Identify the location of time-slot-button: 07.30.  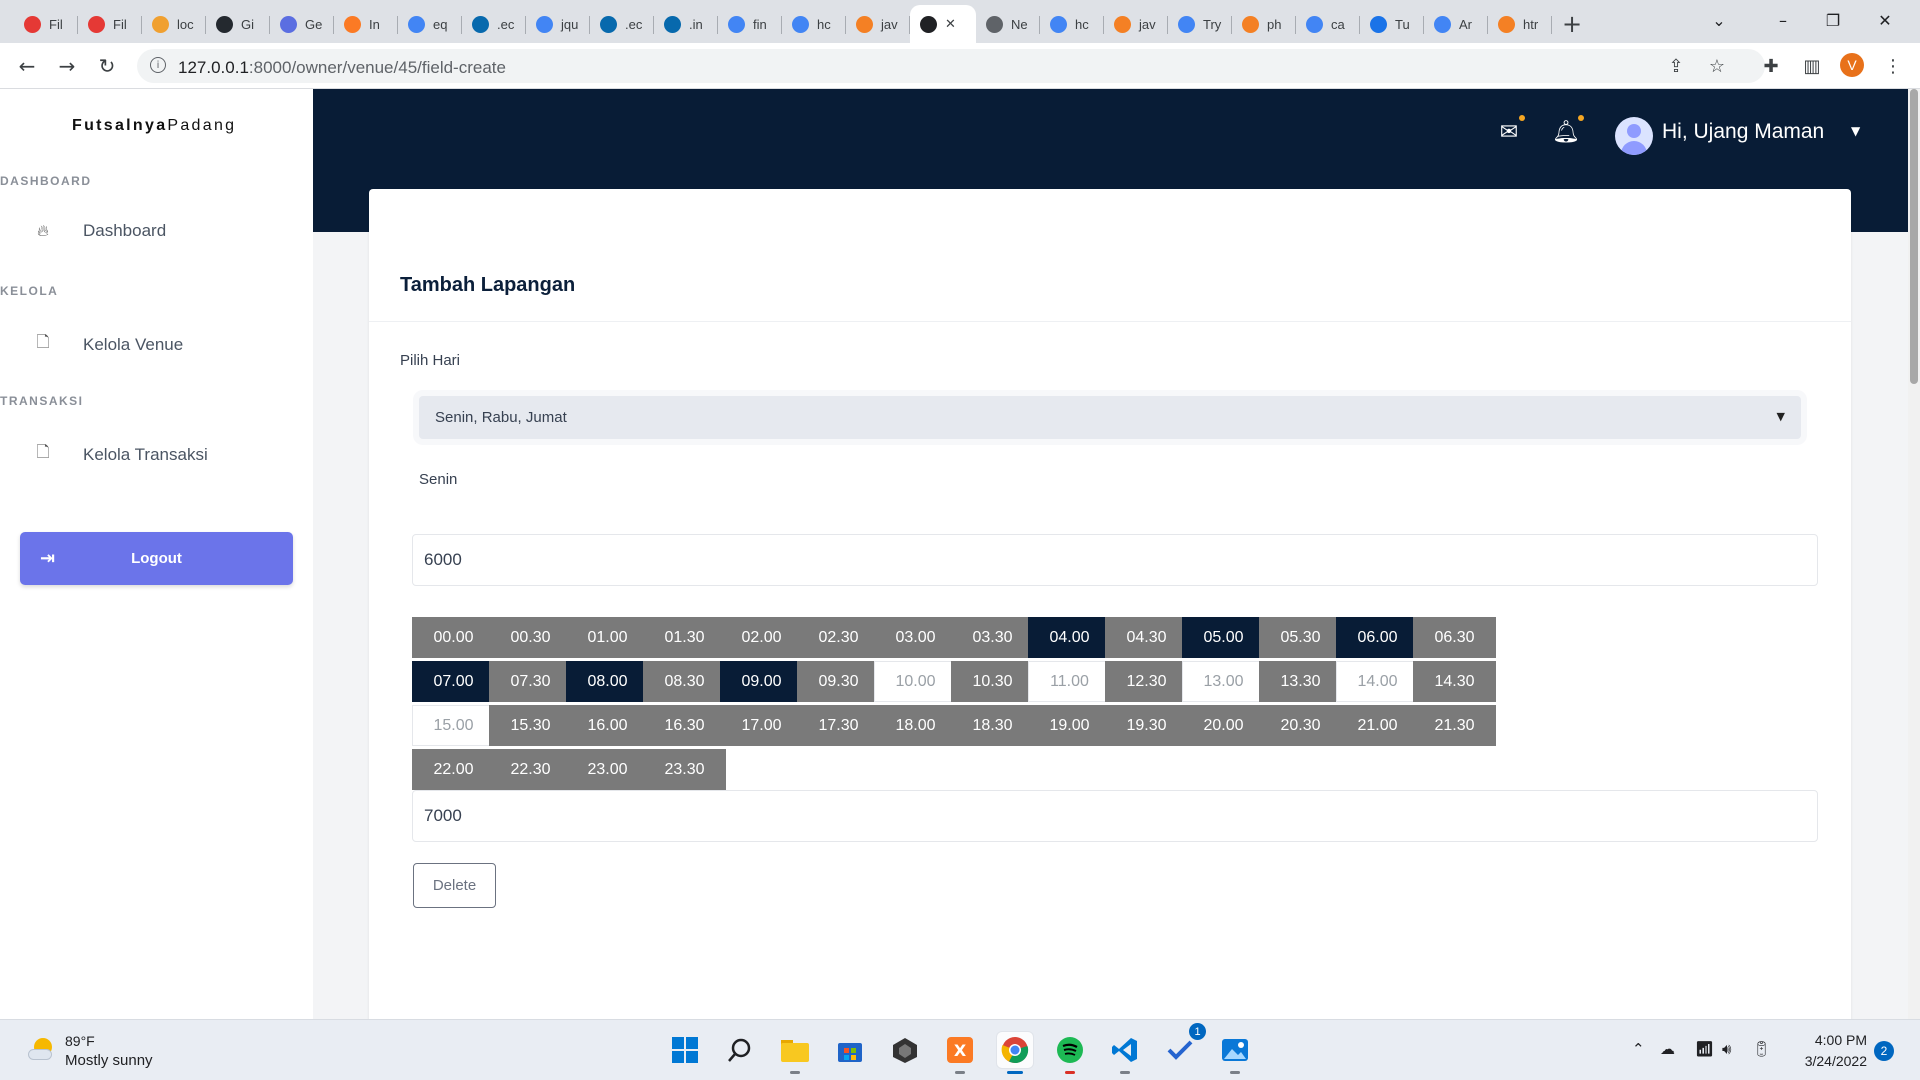
(530, 681).